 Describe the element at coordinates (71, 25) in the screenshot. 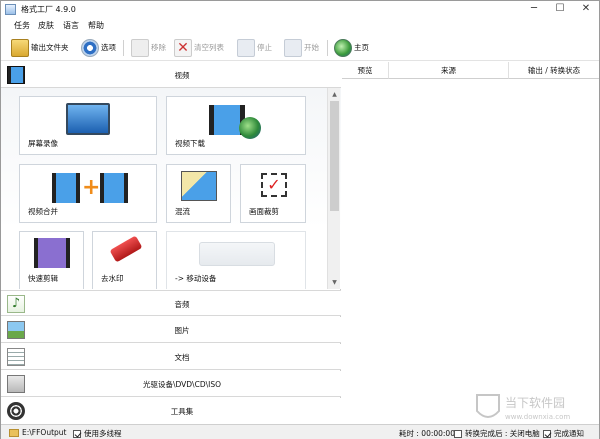

I see `menu-language: 语言` at that location.